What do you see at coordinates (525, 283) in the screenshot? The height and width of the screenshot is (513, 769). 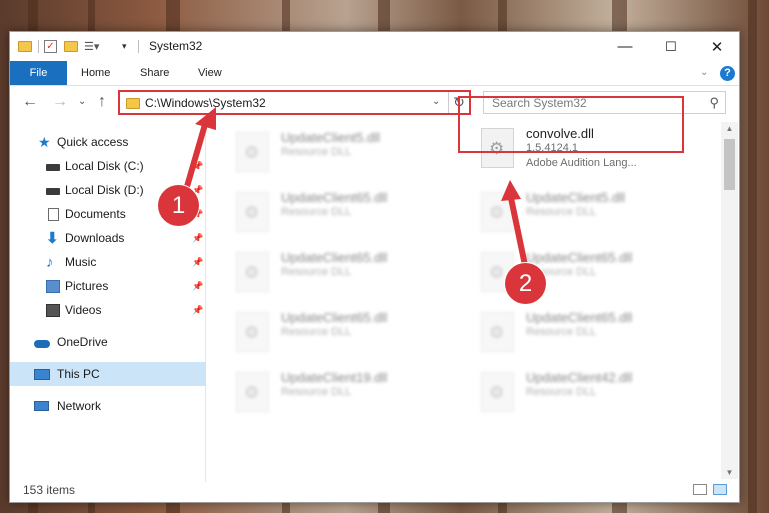 I see `step-2-badge: 2` at bounding box center [525, 283].